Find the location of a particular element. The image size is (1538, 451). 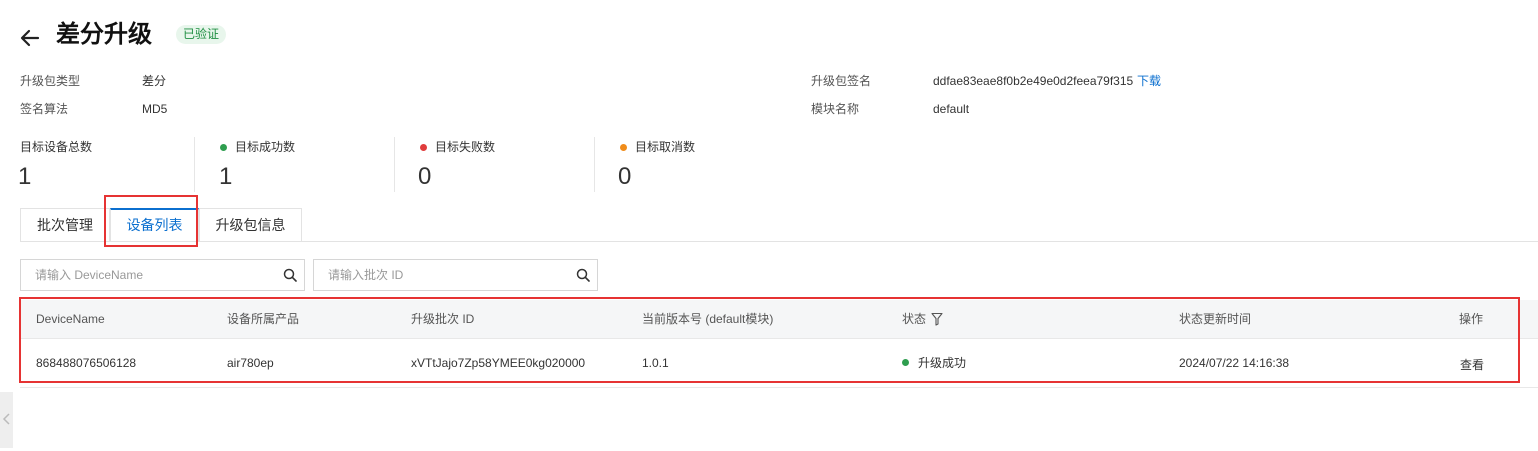

module-name-label: 模块名称 is located at coordinates (835, 109).